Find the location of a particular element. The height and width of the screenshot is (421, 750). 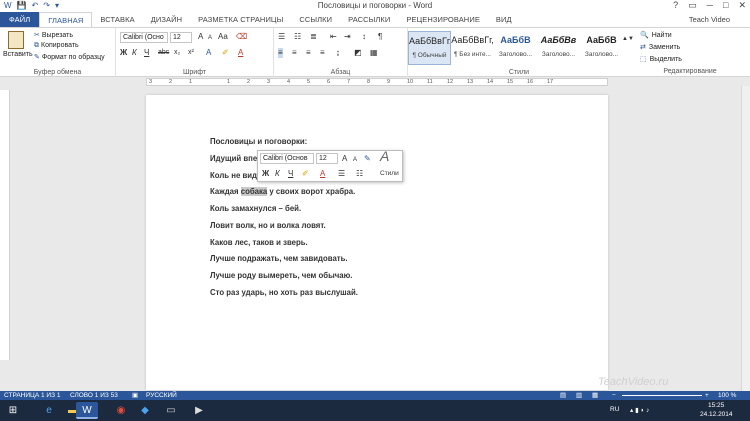

zoom-slider is located at coordinates (662, 395).